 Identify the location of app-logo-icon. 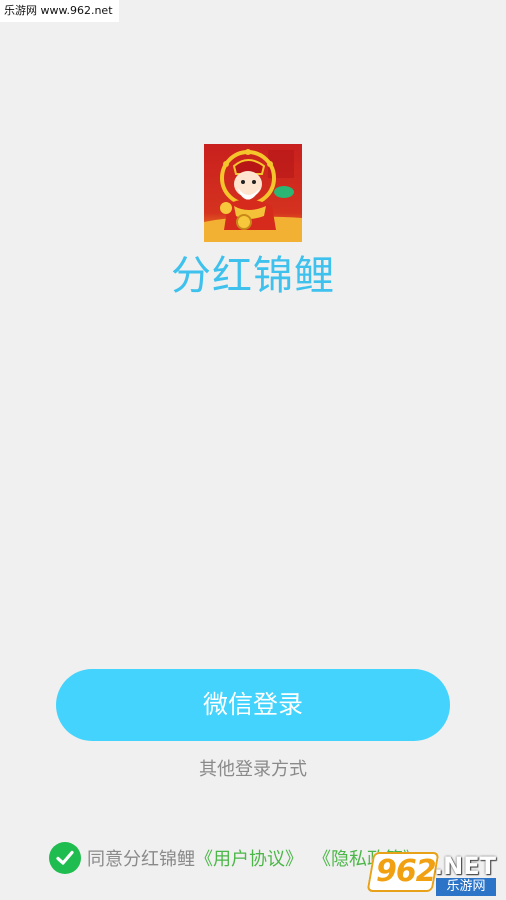
(253, 193).